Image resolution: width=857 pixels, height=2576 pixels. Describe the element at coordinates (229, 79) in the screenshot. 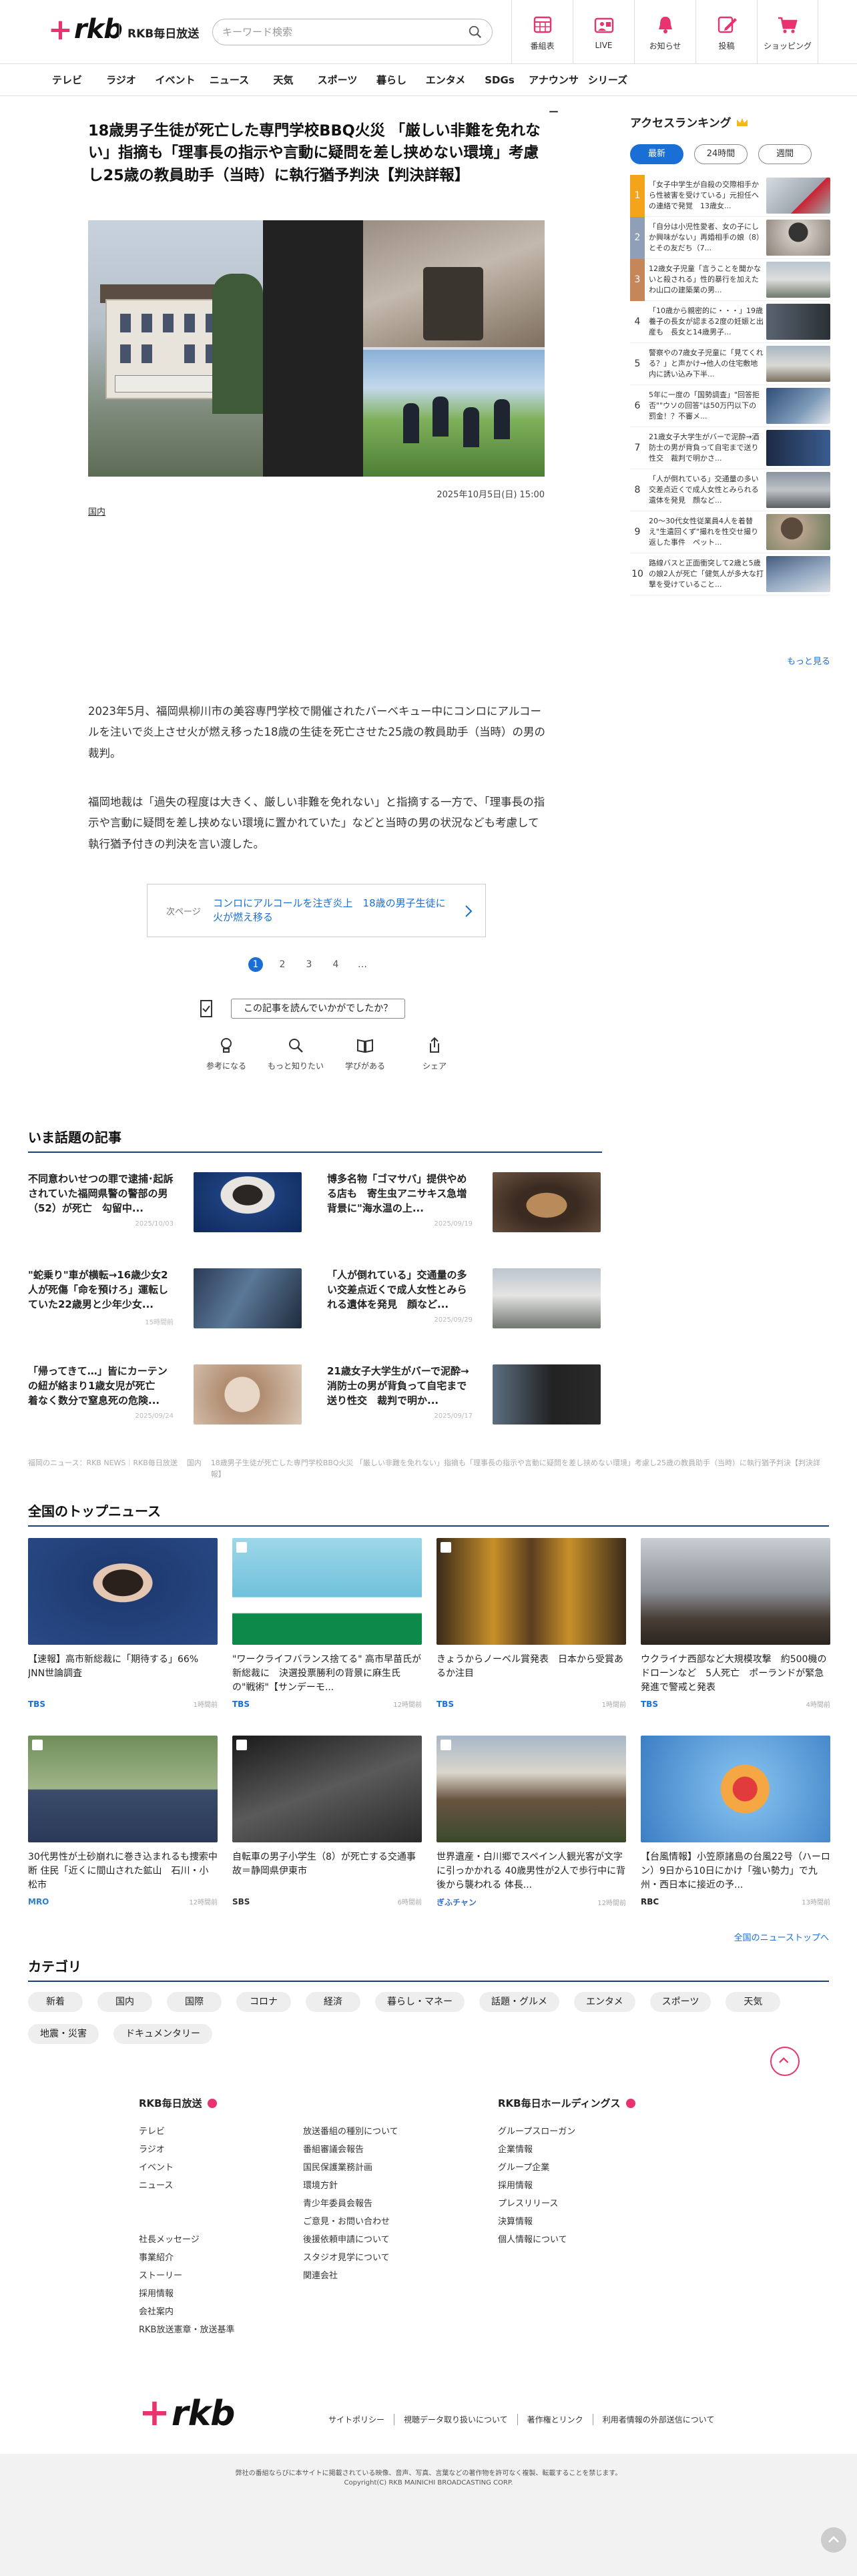

I see `nav-news: ニュース` at that location.